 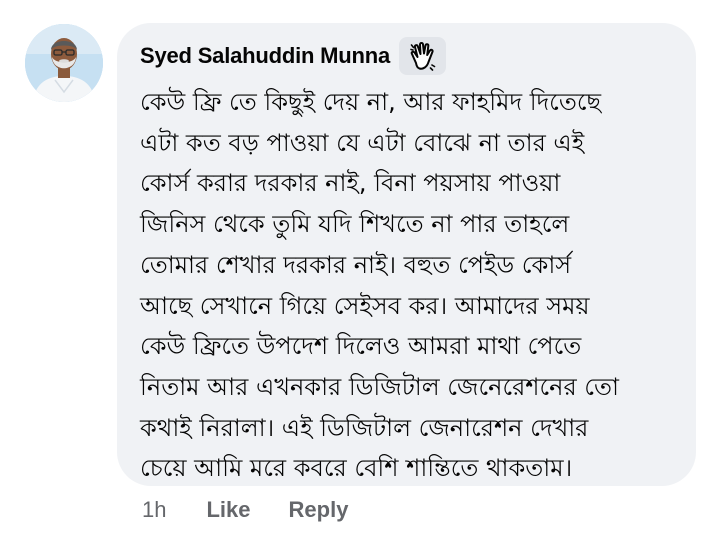 What do you see at coordinates (362, 142) in the screenshot?
I see `comment-line: এটা কত বড় পাওয়া যে এটা বোঝে না তার এই` at bounding box center [362, 142].